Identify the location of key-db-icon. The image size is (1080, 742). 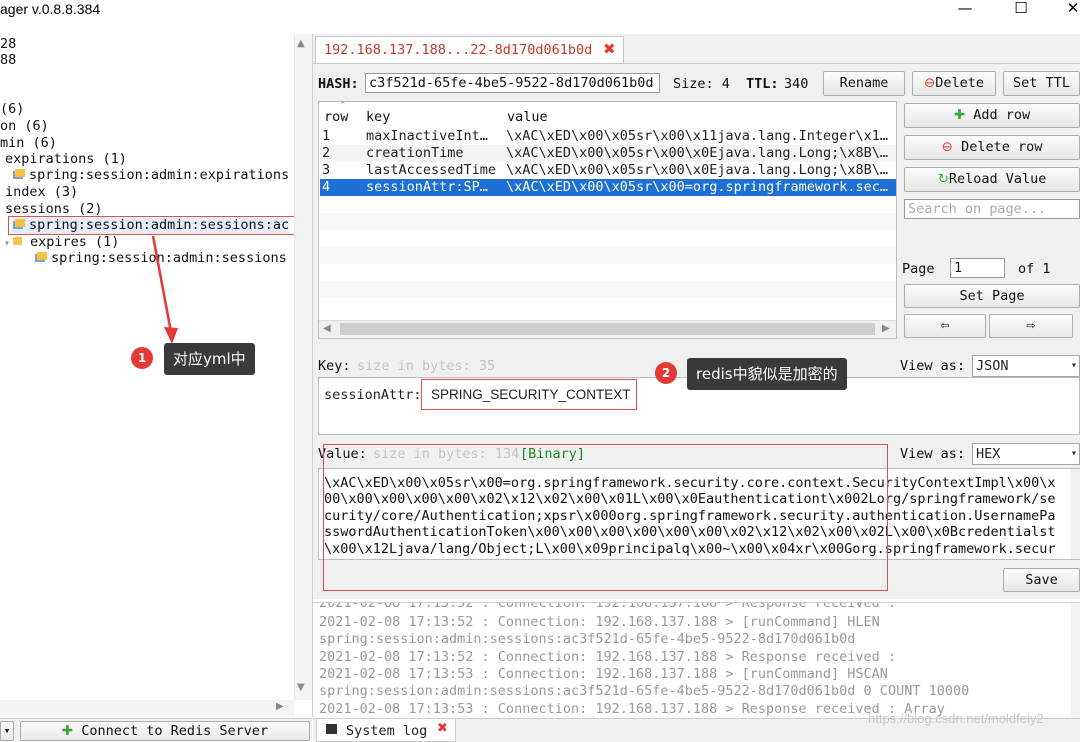
(41, 257).